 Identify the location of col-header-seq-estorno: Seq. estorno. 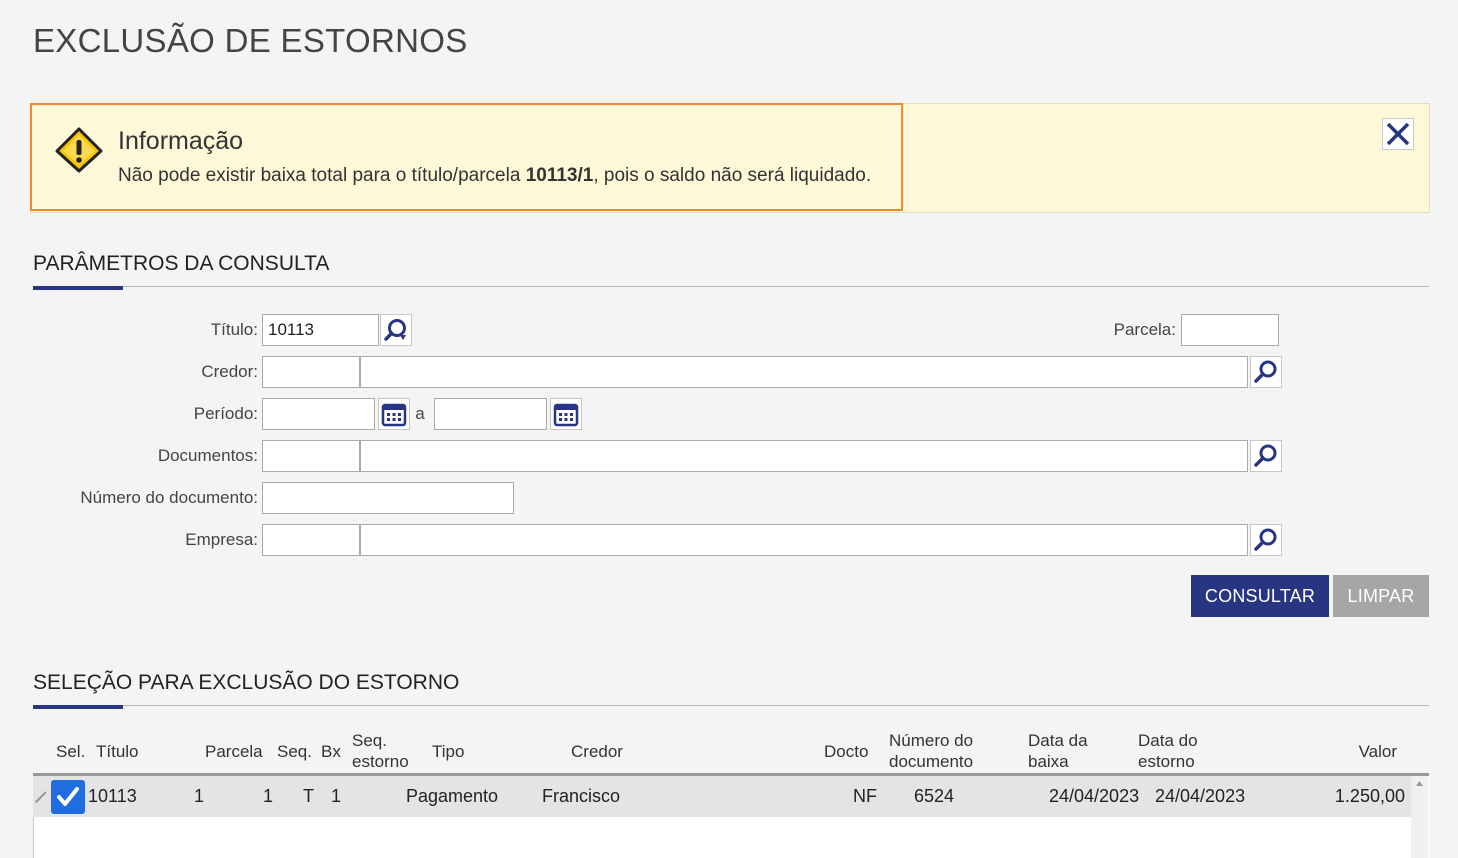
(380, 751).